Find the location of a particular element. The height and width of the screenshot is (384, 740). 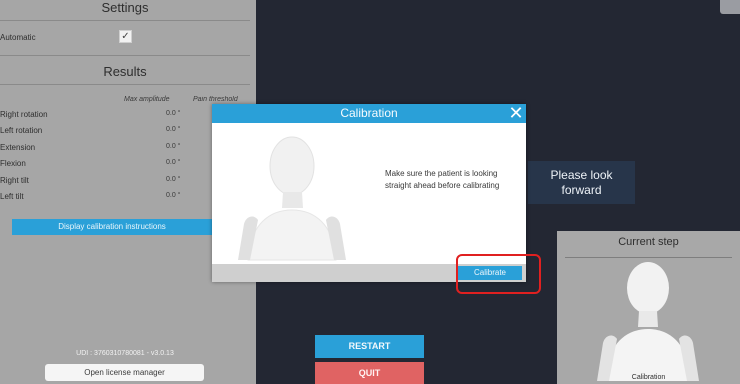

result-row-label: Flexion is located at coordinates (13, 163).